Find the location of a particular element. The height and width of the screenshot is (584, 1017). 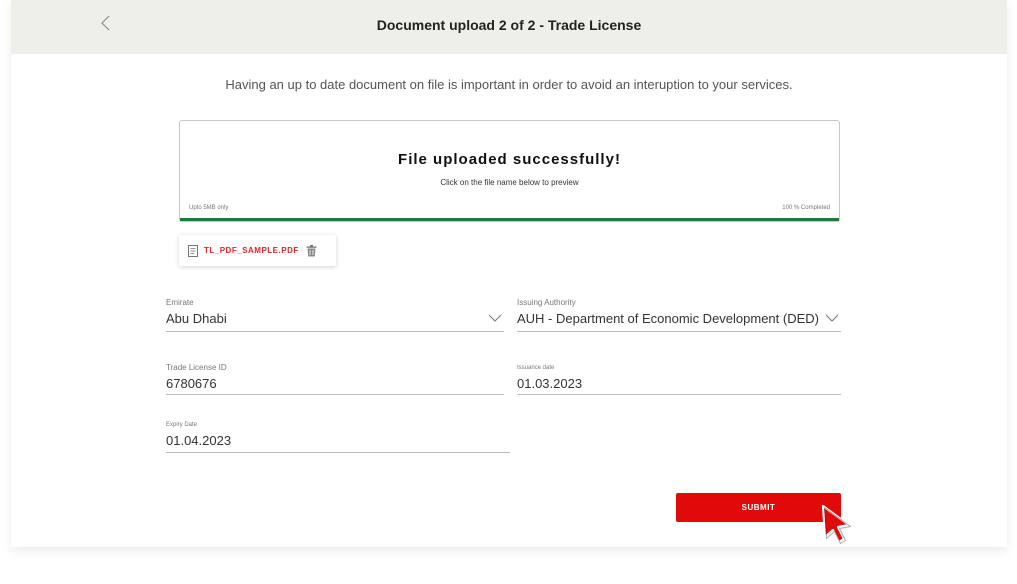

emirate-value: Abu Dhabi is located at coordinates (196, 318).